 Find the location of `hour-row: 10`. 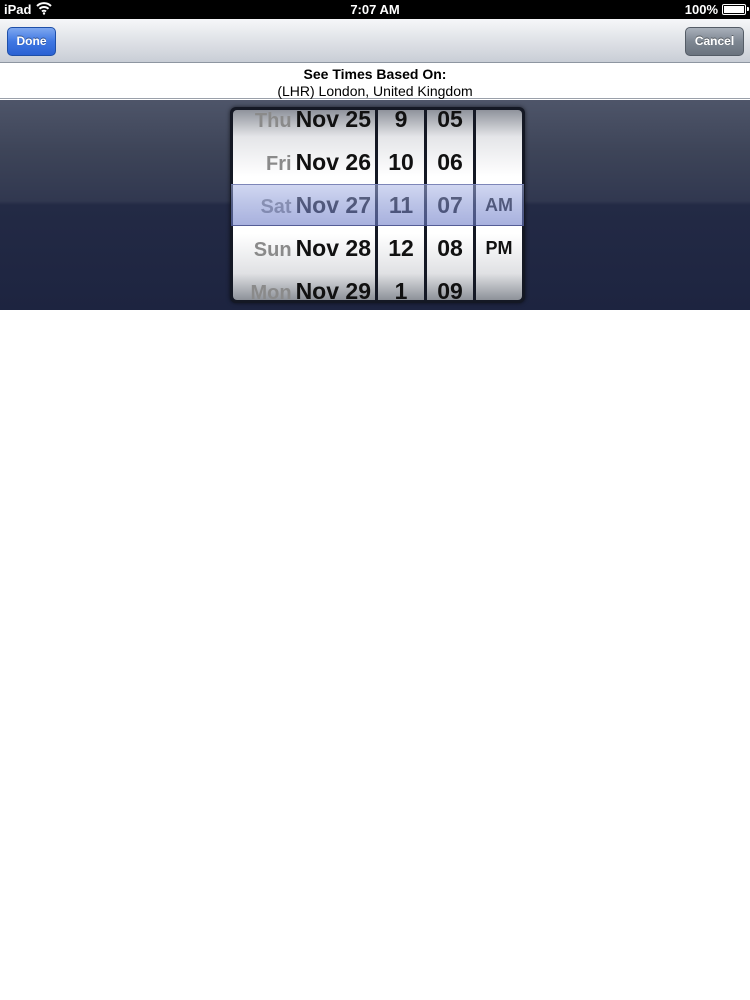

hour-row: 10 is located at coordinates (401, 162).